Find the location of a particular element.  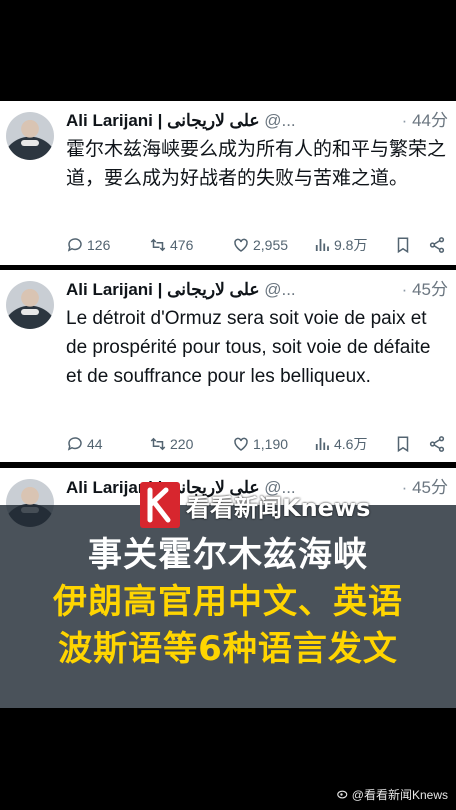

brand-name: 看看新闻Knews is located at coordinates (278, 507).